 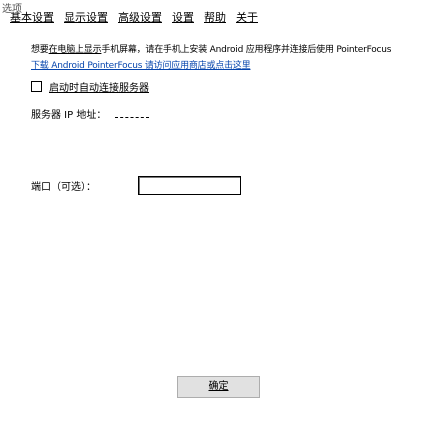 What do you see at coordinates (75, 50) in the screenshot?
I see `info-link: 在电脑上显示` at bounding box center [75, 50].